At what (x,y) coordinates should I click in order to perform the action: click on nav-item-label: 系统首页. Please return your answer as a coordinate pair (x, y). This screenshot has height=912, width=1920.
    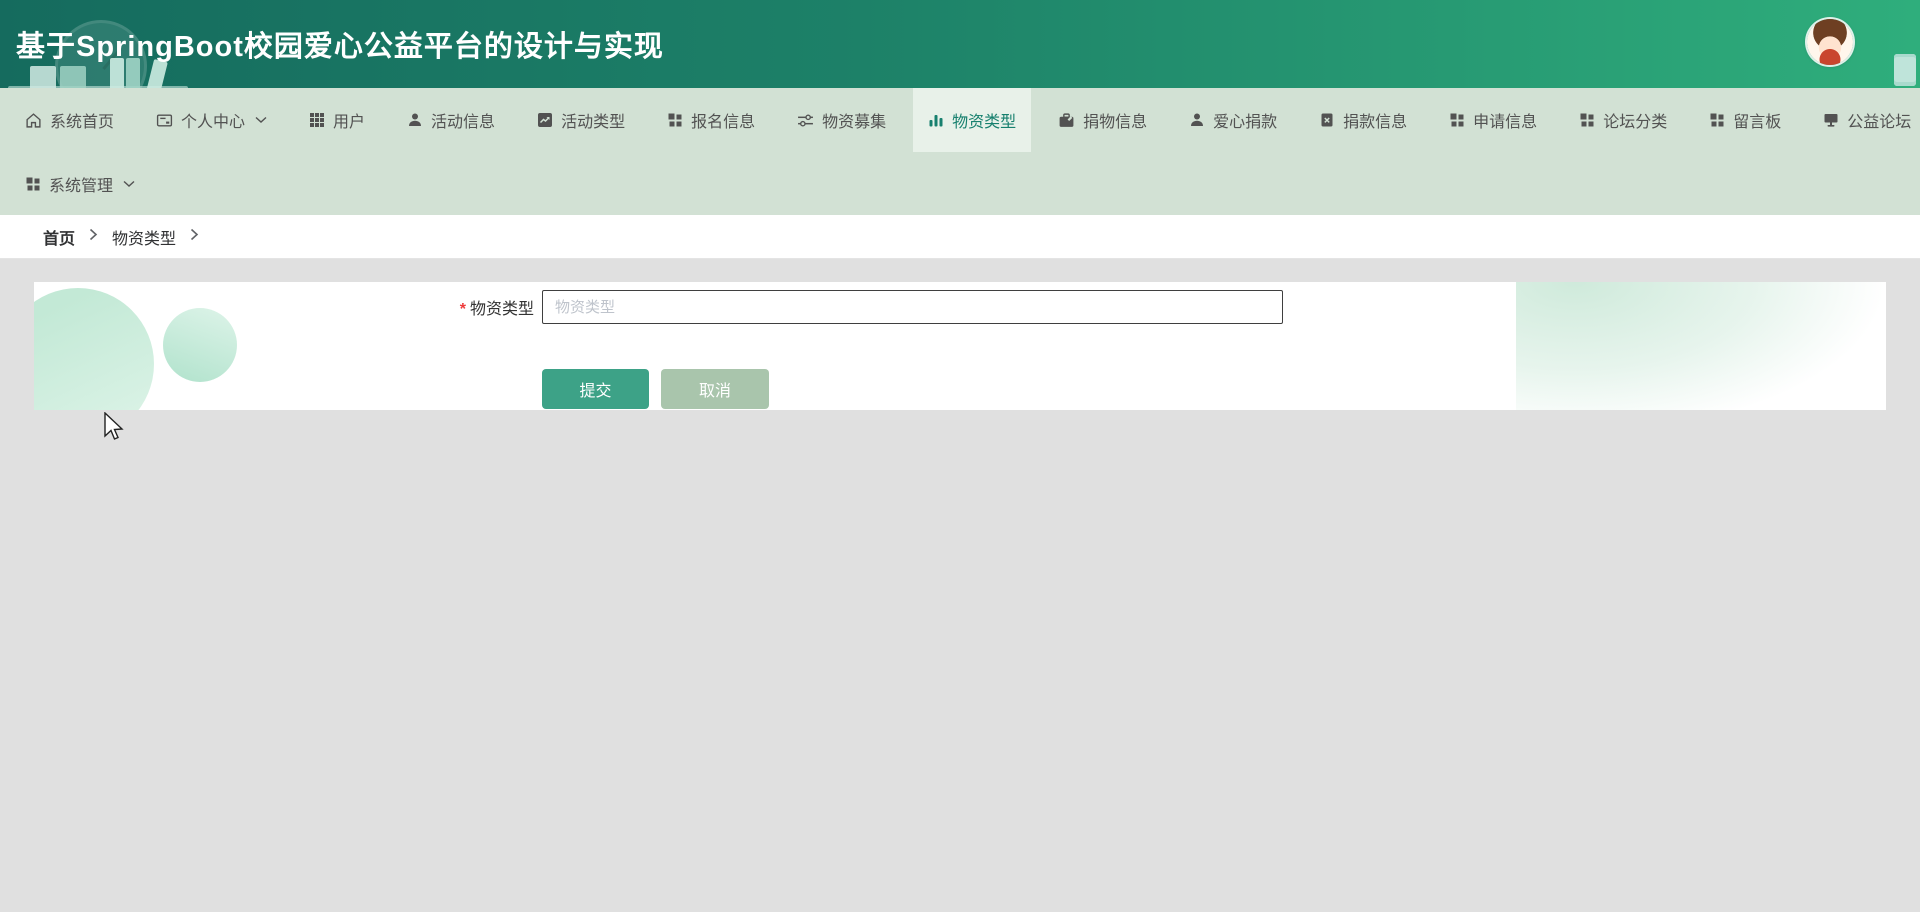
    Looking at the image, I should click on (82, 122).